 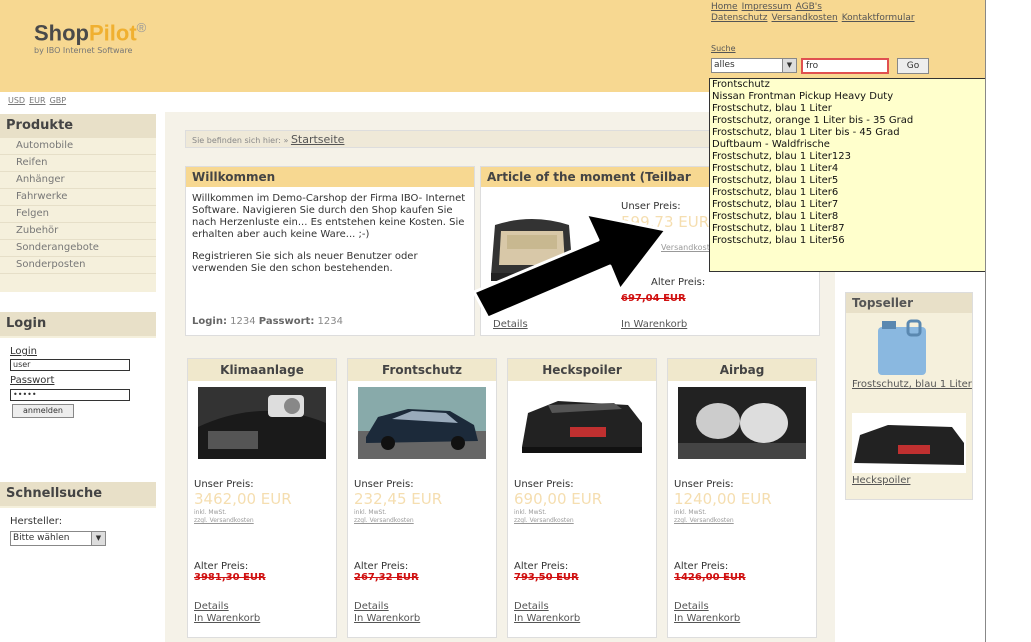 What do you see at coordinates (856, 217) in the screenshot?
I see `suggestion-item: Frostschutz, blau 1 Liter8` at bounding box center [856, 217].